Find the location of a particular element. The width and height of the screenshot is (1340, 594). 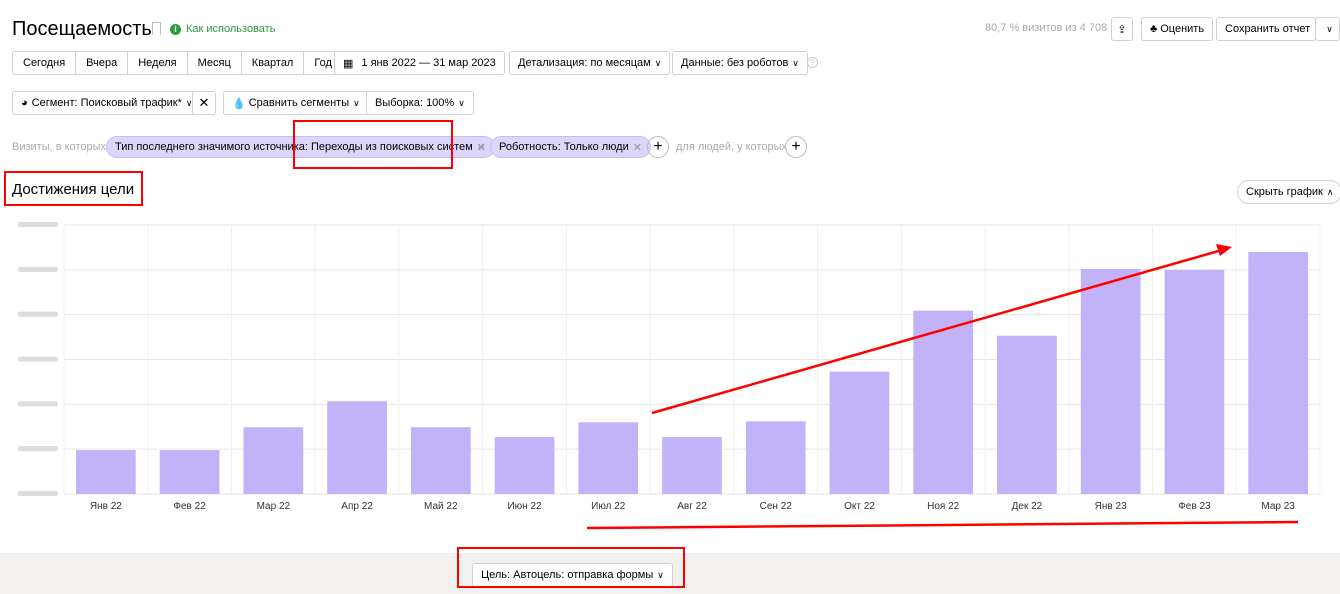

arrow-head-icon is located at coordinates (1224, 250).